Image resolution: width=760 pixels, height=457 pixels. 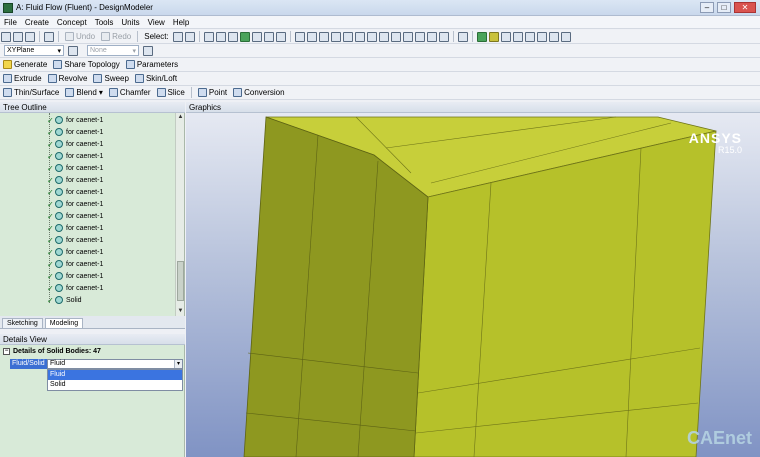 I want to click on magnifier-icon, so click(x=371, y=36).